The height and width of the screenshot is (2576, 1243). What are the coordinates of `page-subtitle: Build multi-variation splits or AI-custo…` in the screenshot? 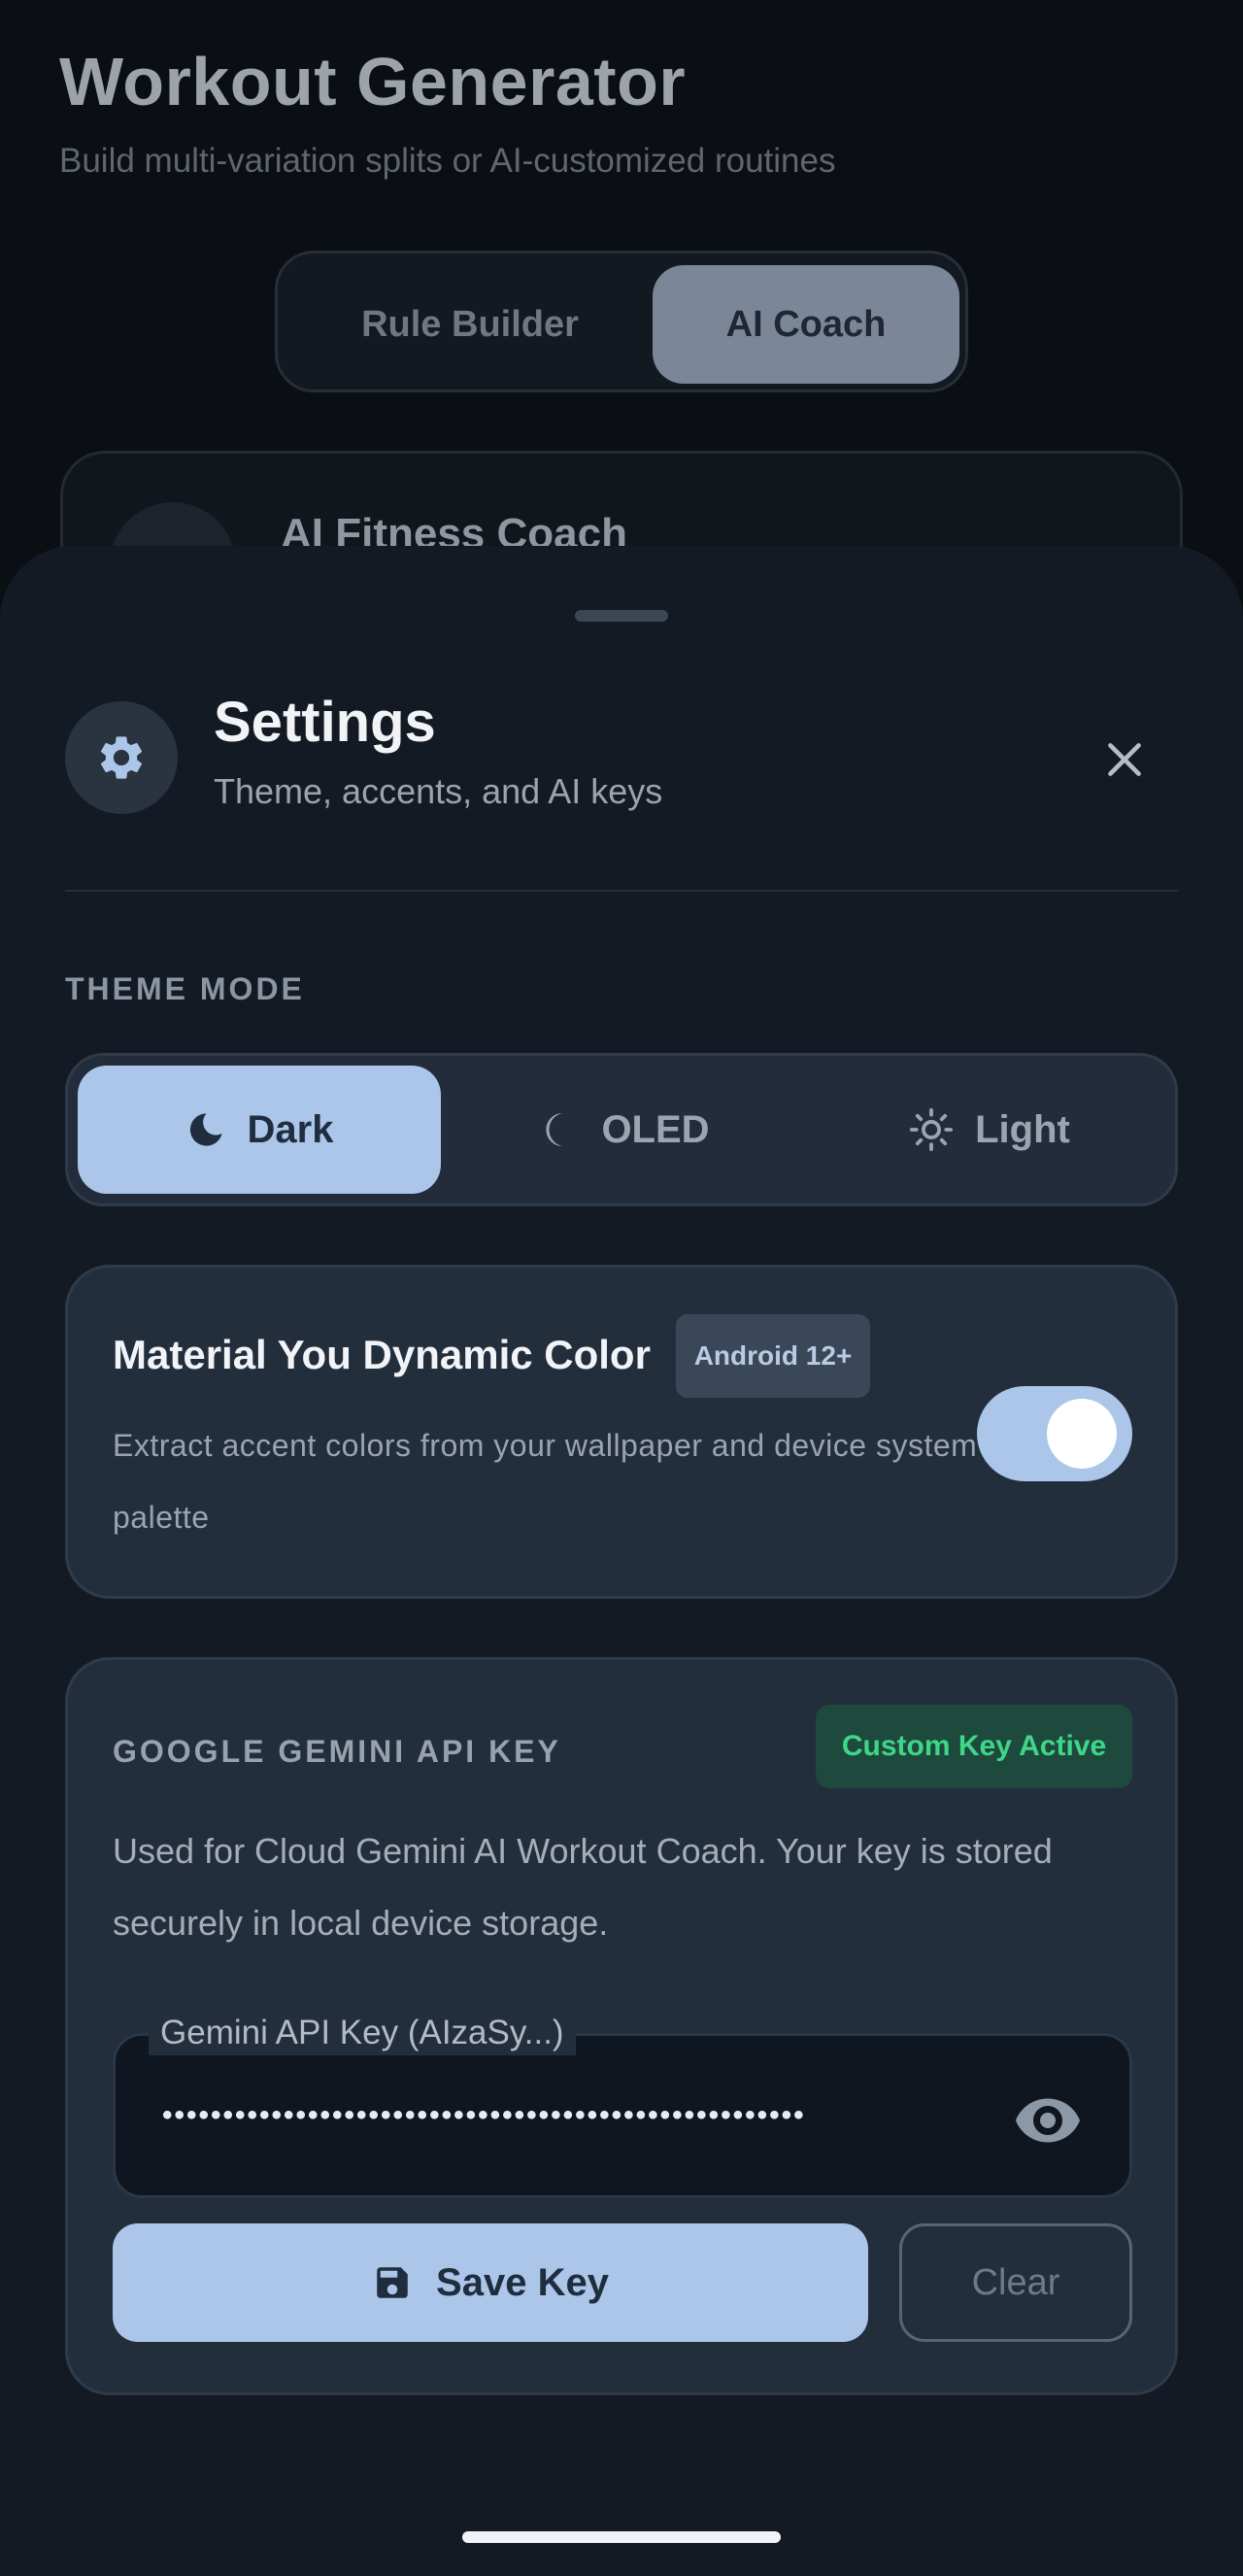 It's located at (447, 161).